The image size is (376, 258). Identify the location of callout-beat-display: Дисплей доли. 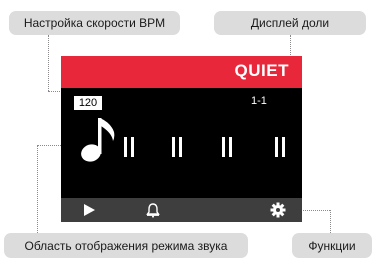
(290, 23).